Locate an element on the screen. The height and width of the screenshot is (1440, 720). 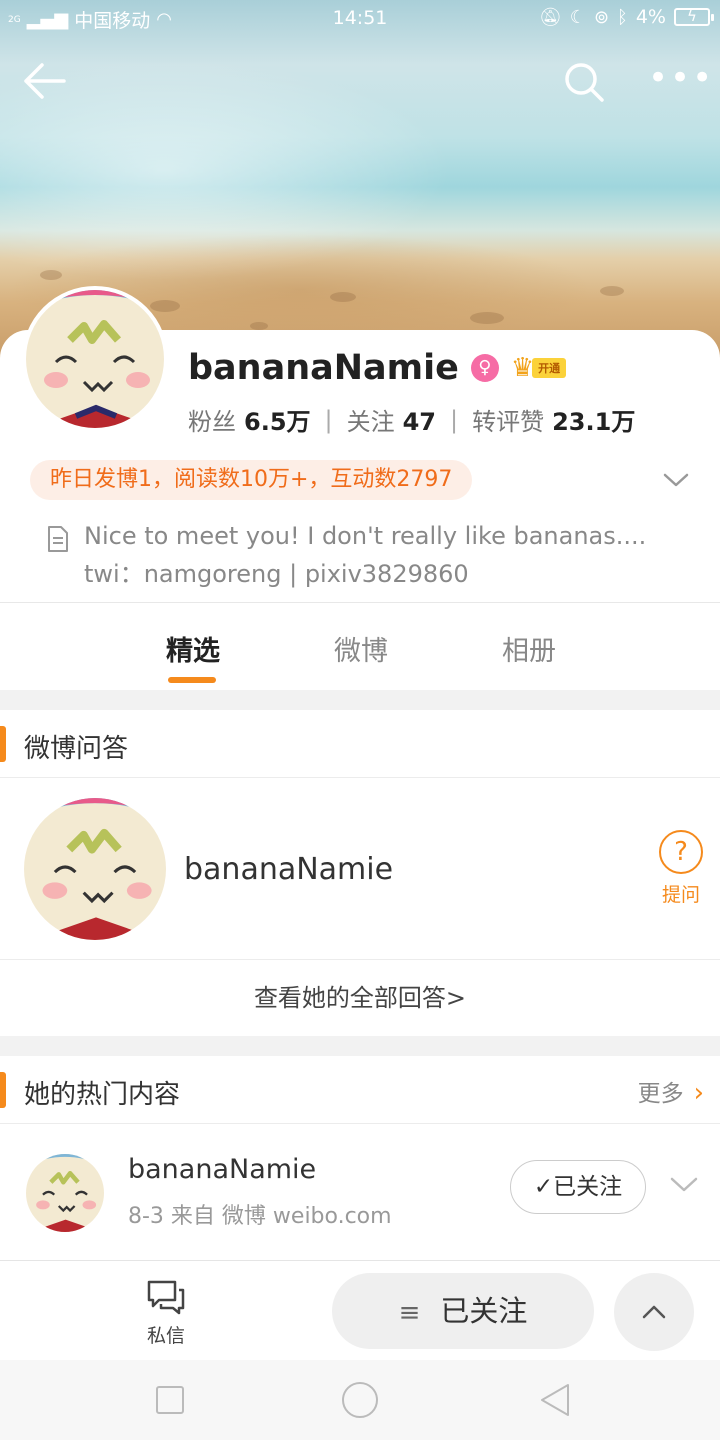
top-toolbar: ••• is located at coordinates (360, 82).